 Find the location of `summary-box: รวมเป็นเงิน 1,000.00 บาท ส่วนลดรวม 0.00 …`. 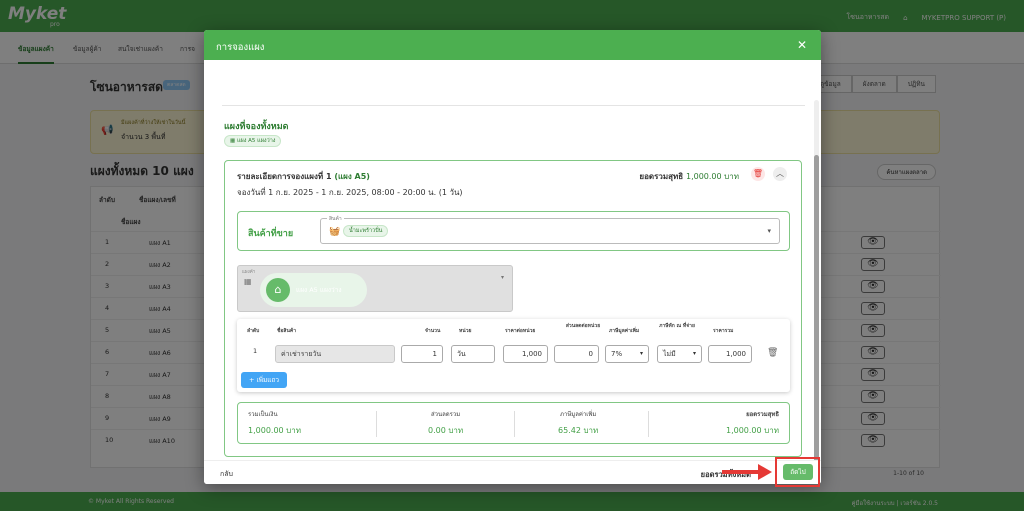

summary-box: รวมเป็นเงิน 1,000.00 บาท ส่วนลดรวม 0.00 … is located at coordinates (513, 423).